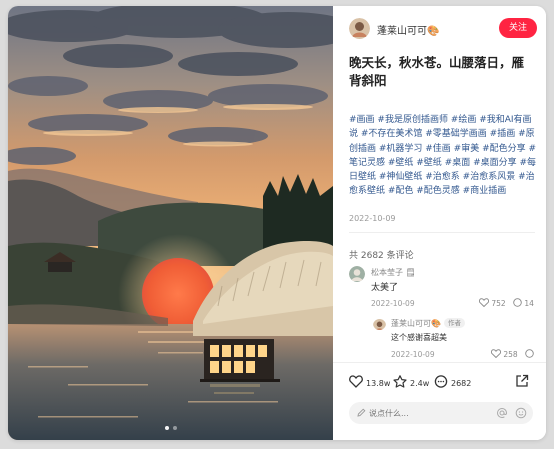  Describe the element at coordinates (454, 323) in the screenshot. I see `author-badge: 作者` at that location.